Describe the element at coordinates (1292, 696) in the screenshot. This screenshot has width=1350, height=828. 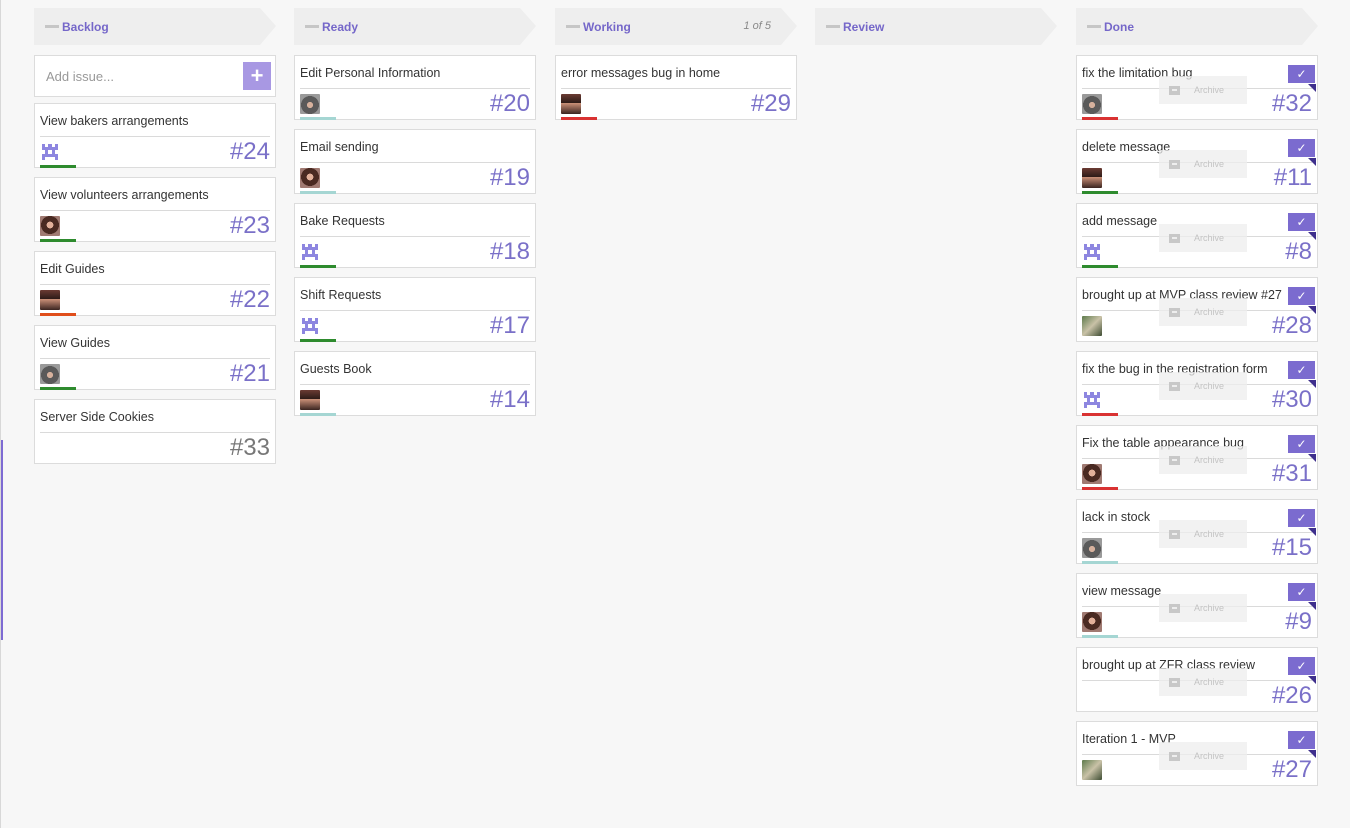
I see `issue-number: #26` at that location.